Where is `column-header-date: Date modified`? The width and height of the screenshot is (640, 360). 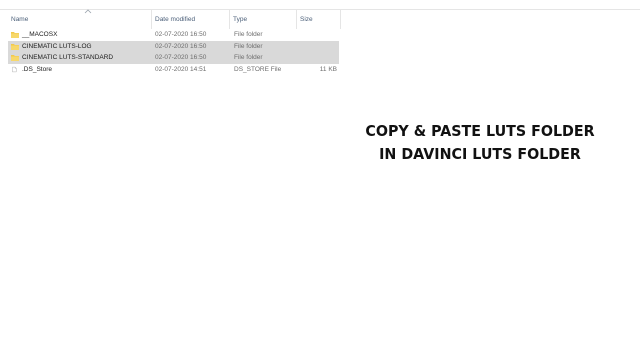 column-header-date: Date modified is located at coordinates (191, 19).